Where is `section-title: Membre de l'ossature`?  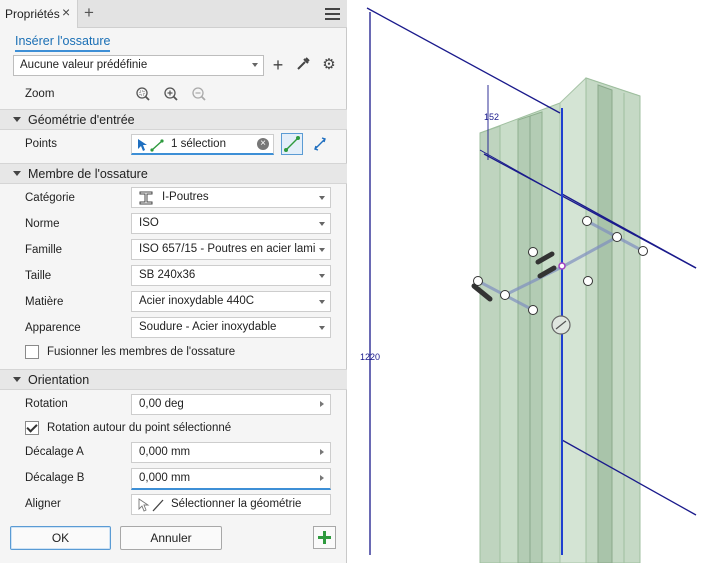 section-title: Membre de l'ossature is located at coordinates (88, 174).